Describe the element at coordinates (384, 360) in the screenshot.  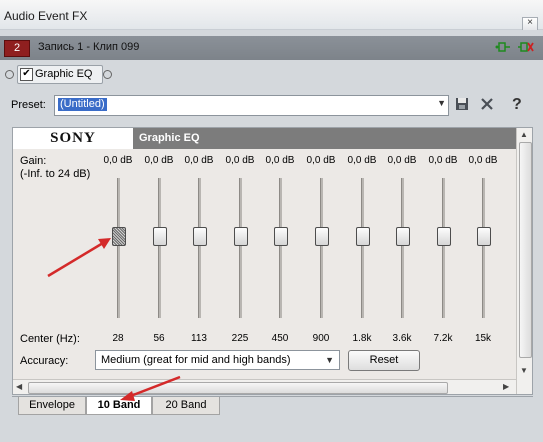
I see `reset-button: Reset` at that location.